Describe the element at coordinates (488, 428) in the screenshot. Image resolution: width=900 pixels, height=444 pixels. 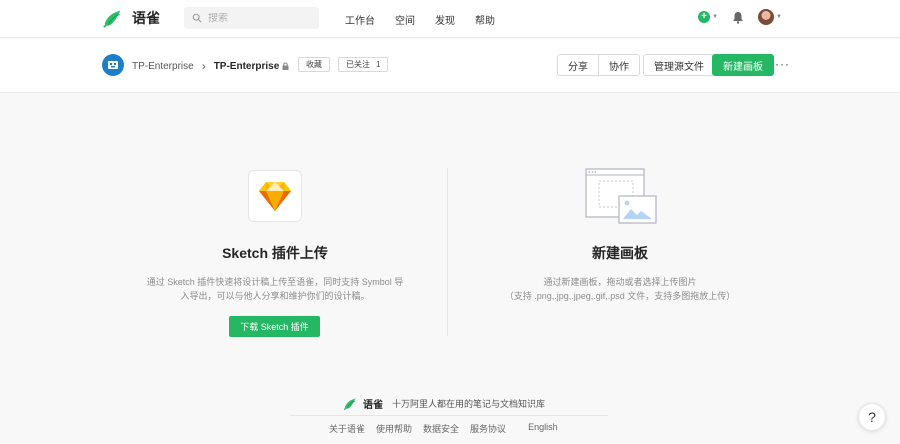
I see `footer-link-terms: 服务协议` at that location.